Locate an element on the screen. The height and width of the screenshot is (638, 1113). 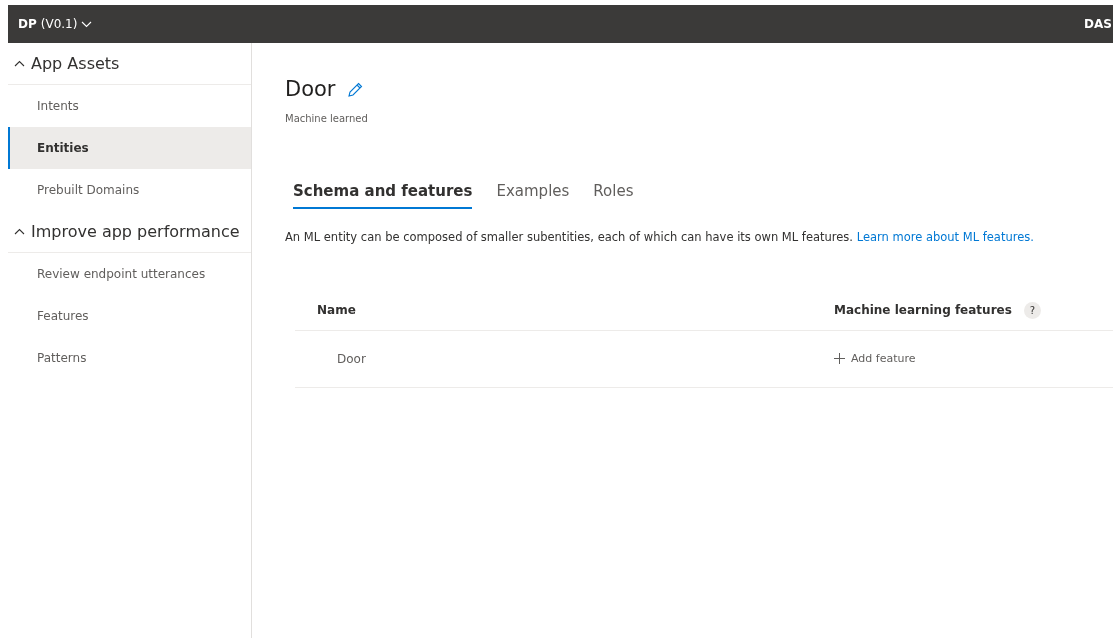
tab: Roles is located at coordinates (613, 193).